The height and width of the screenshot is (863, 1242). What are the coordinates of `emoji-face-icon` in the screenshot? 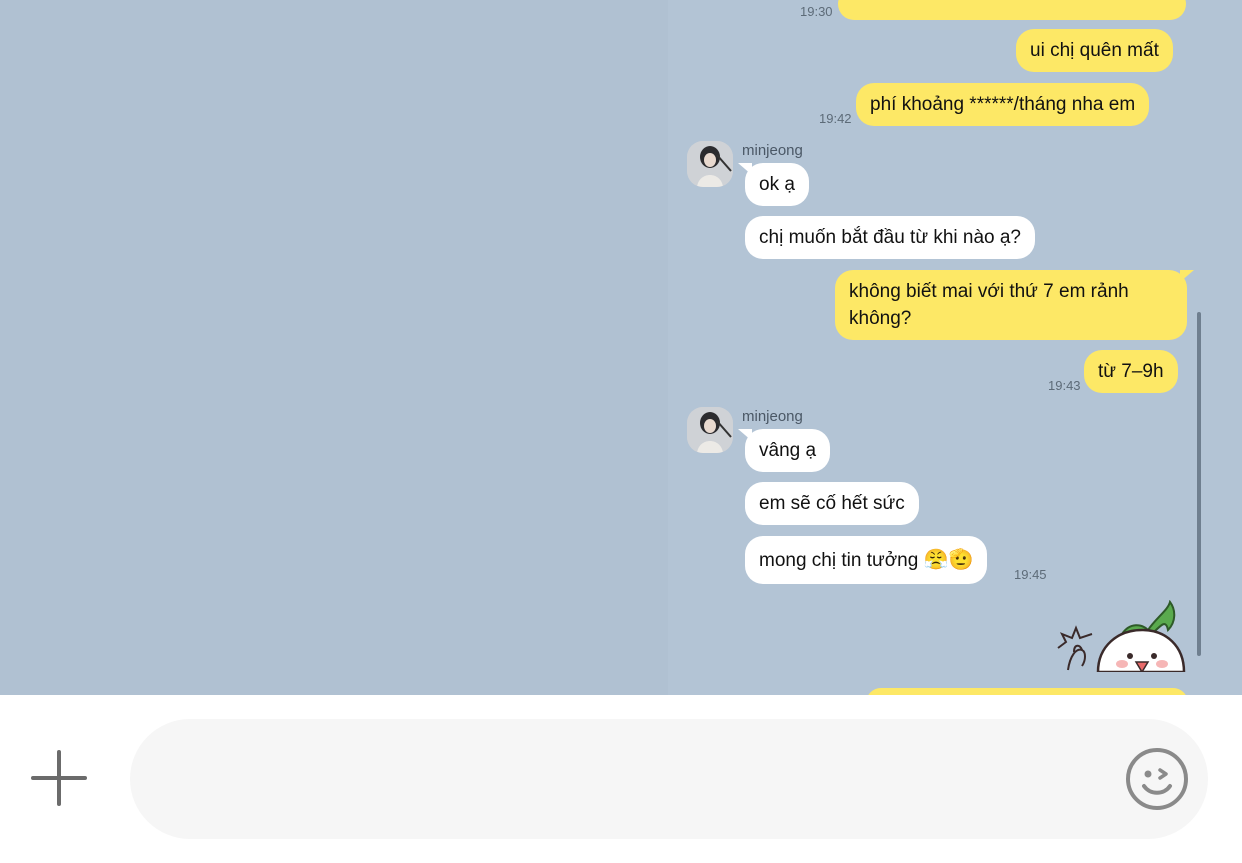 It's located at (1157, 779).